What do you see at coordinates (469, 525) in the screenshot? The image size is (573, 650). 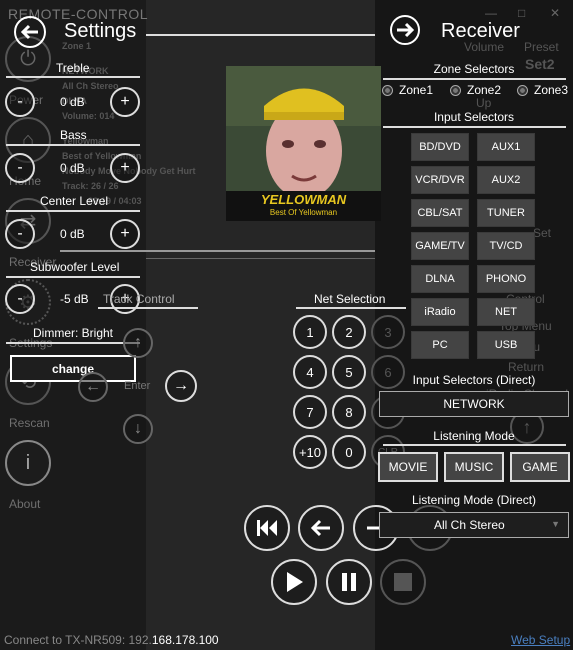 I see `listening-direct-value: All Ch Stereo` at bounding box center [469, 525].